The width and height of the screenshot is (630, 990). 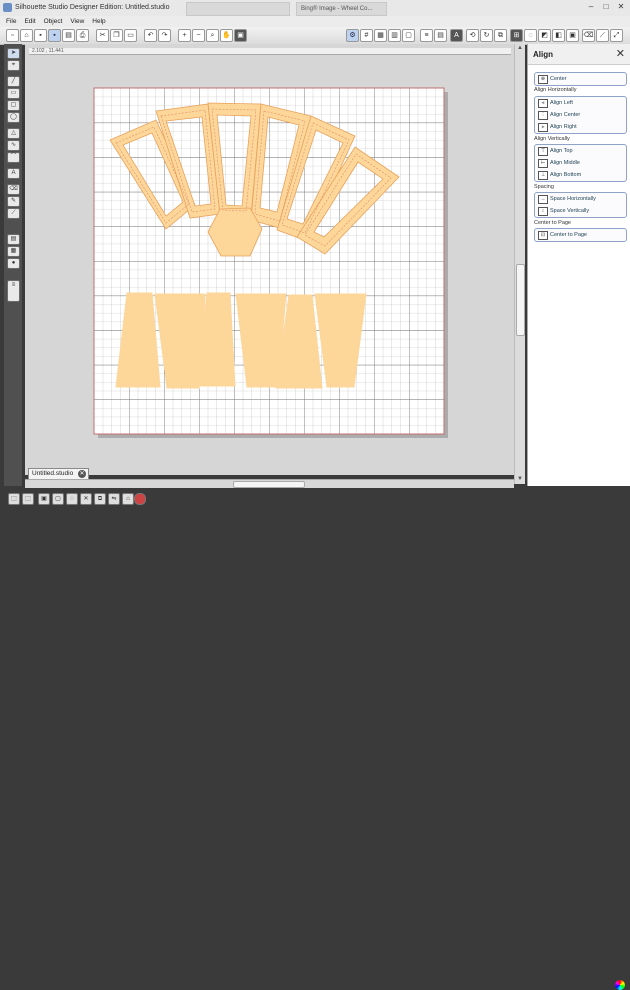 What do you see at coordinates (13, 93) in the screenshot?
I see `rectangle-tool-icon: ▭` at bounding box center [13, 93].